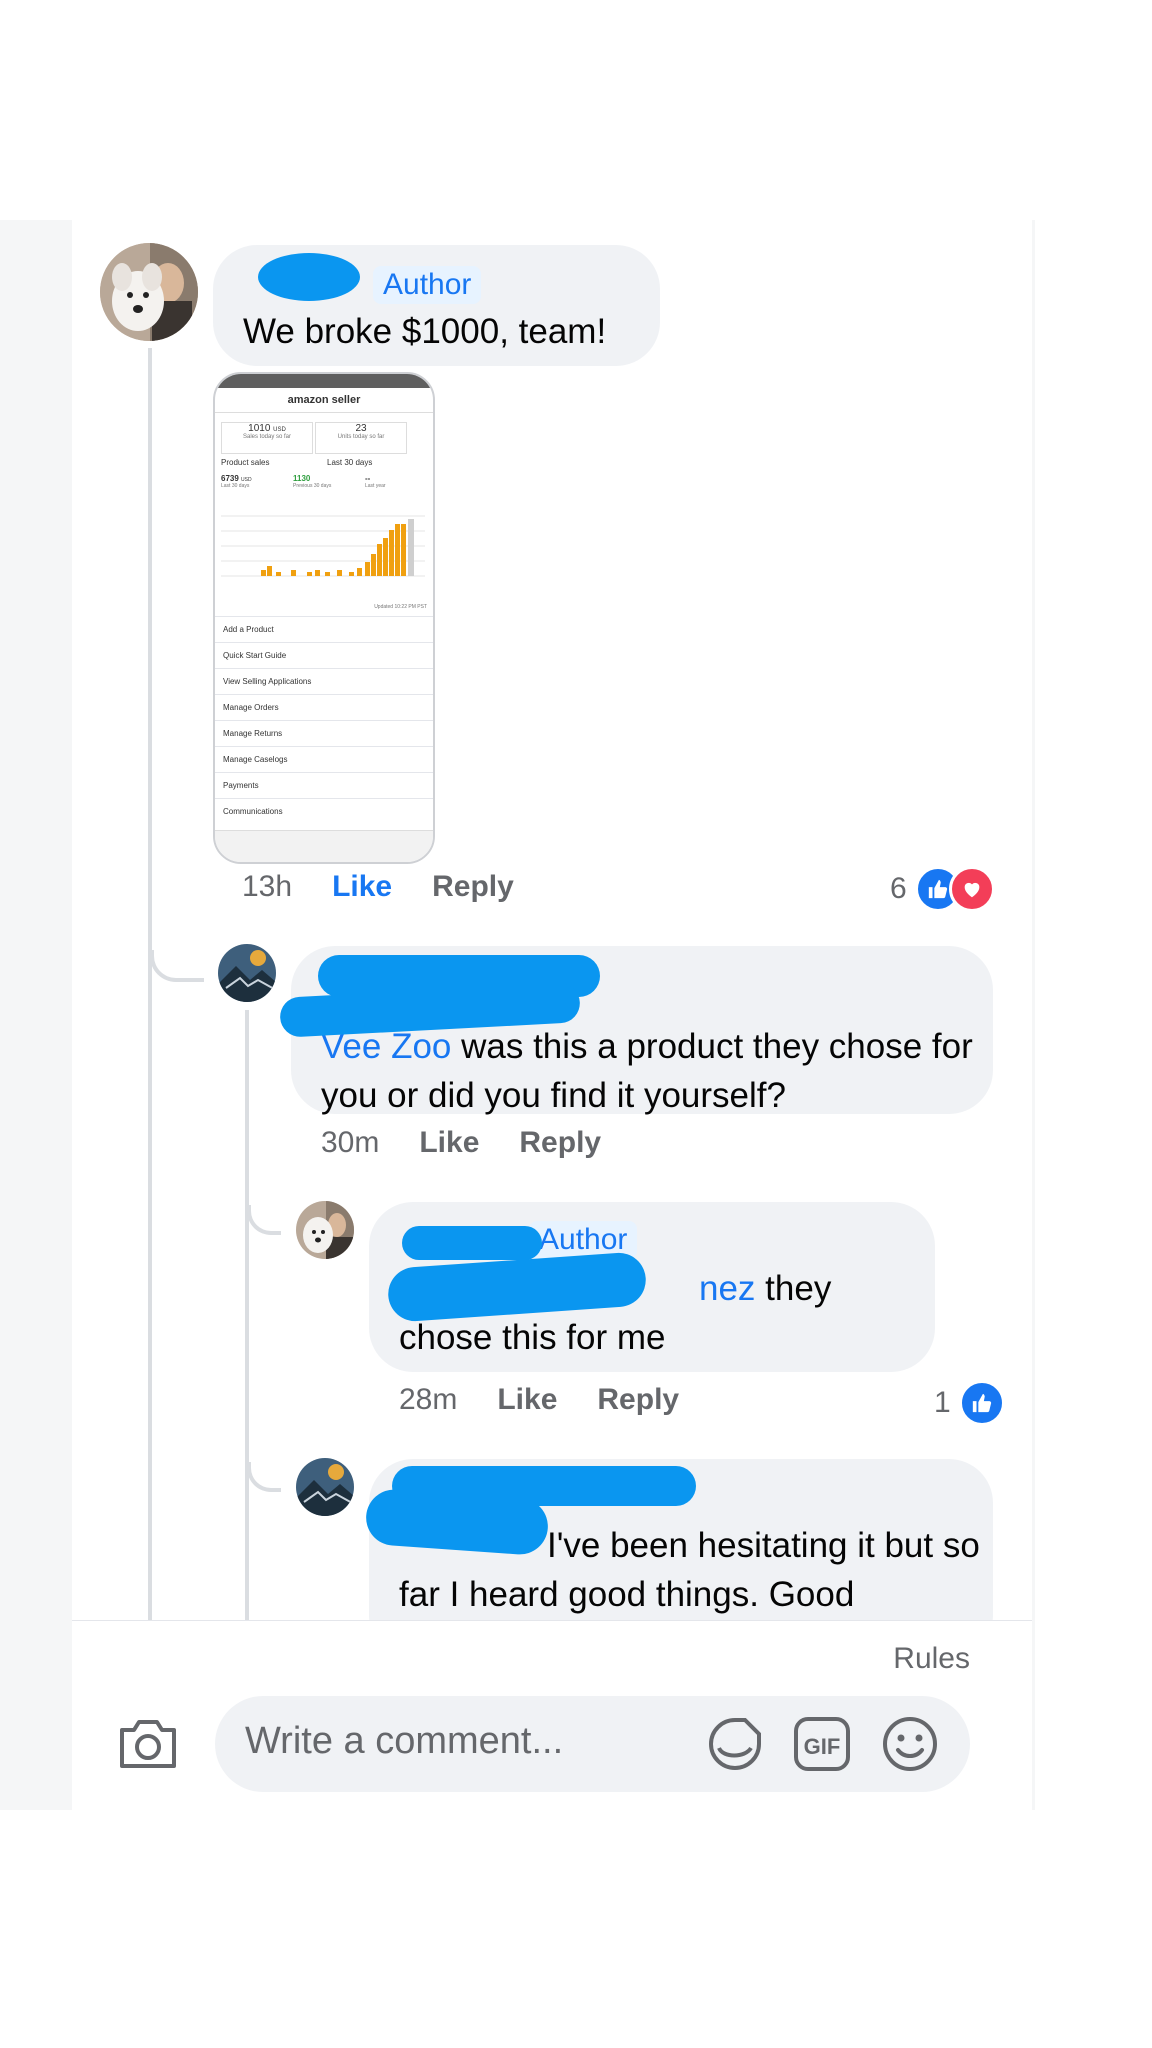  I want to click on filter-date-range: Last 30 days, so click(350, 462).